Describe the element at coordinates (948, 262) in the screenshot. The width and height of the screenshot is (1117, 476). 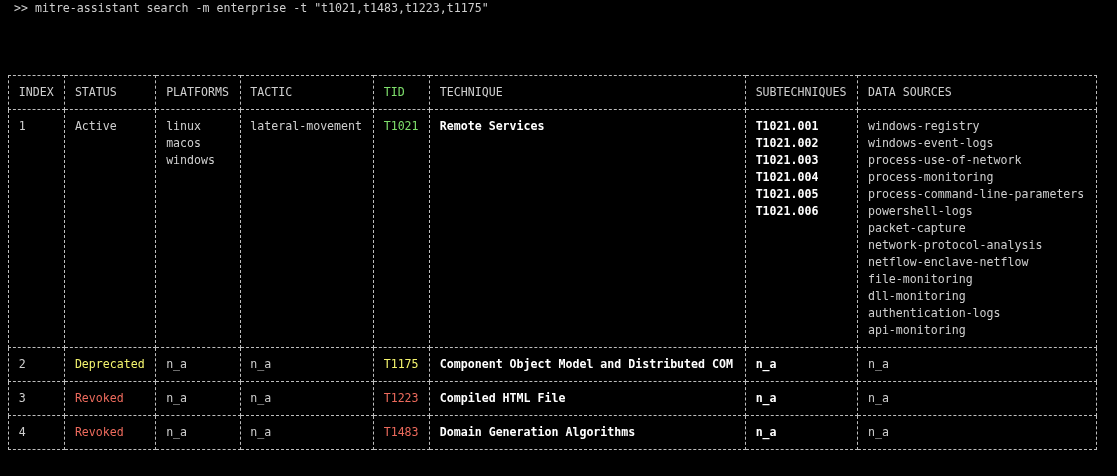
I see `data-source-text: netflow-enclave-netflow` at that location.